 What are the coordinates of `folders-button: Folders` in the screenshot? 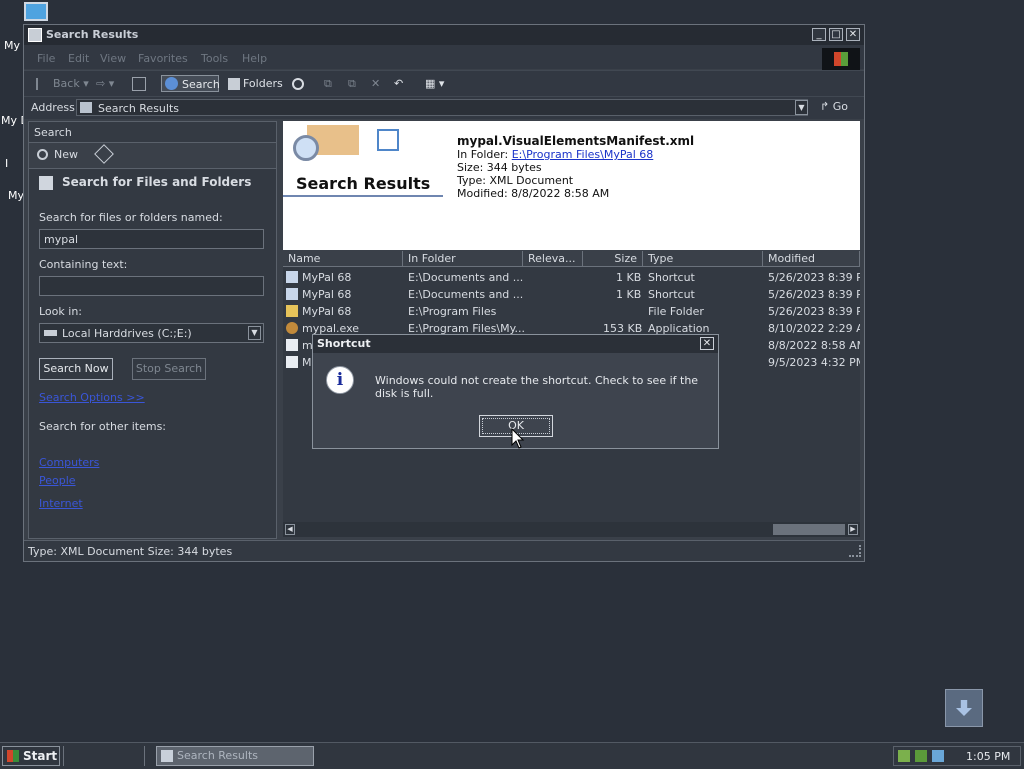 It's located at (255, 83).